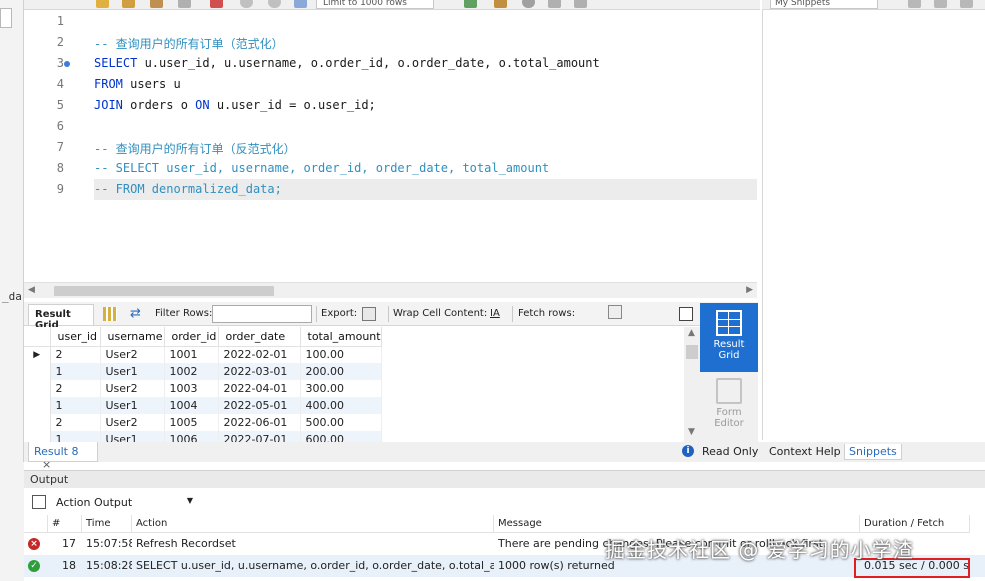 Image resolution: width=985 pixels, height=581 pixels. Describe the element at coordinates (729, 408) in the screenshot. I see `form-editor-button: Form Editor` at that location.